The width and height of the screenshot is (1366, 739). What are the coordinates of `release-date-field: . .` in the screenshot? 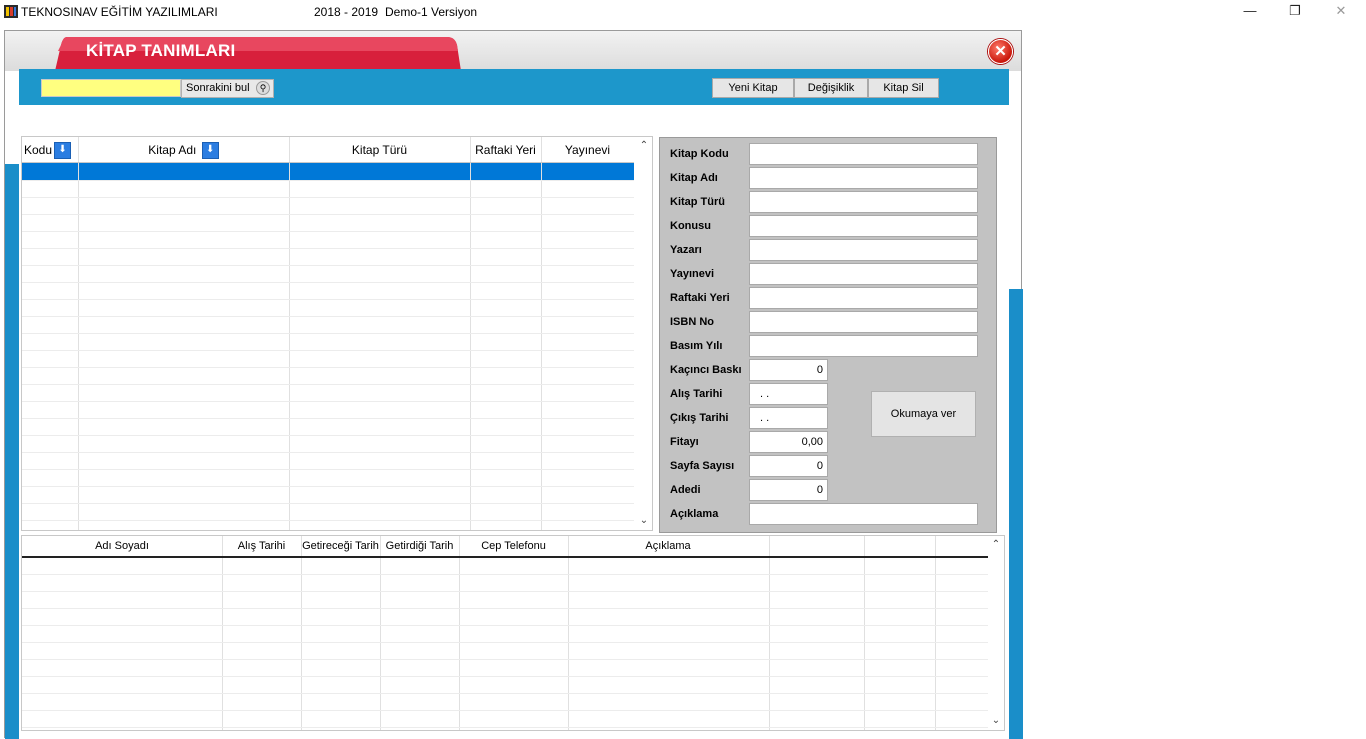 It's located at (788, 418).